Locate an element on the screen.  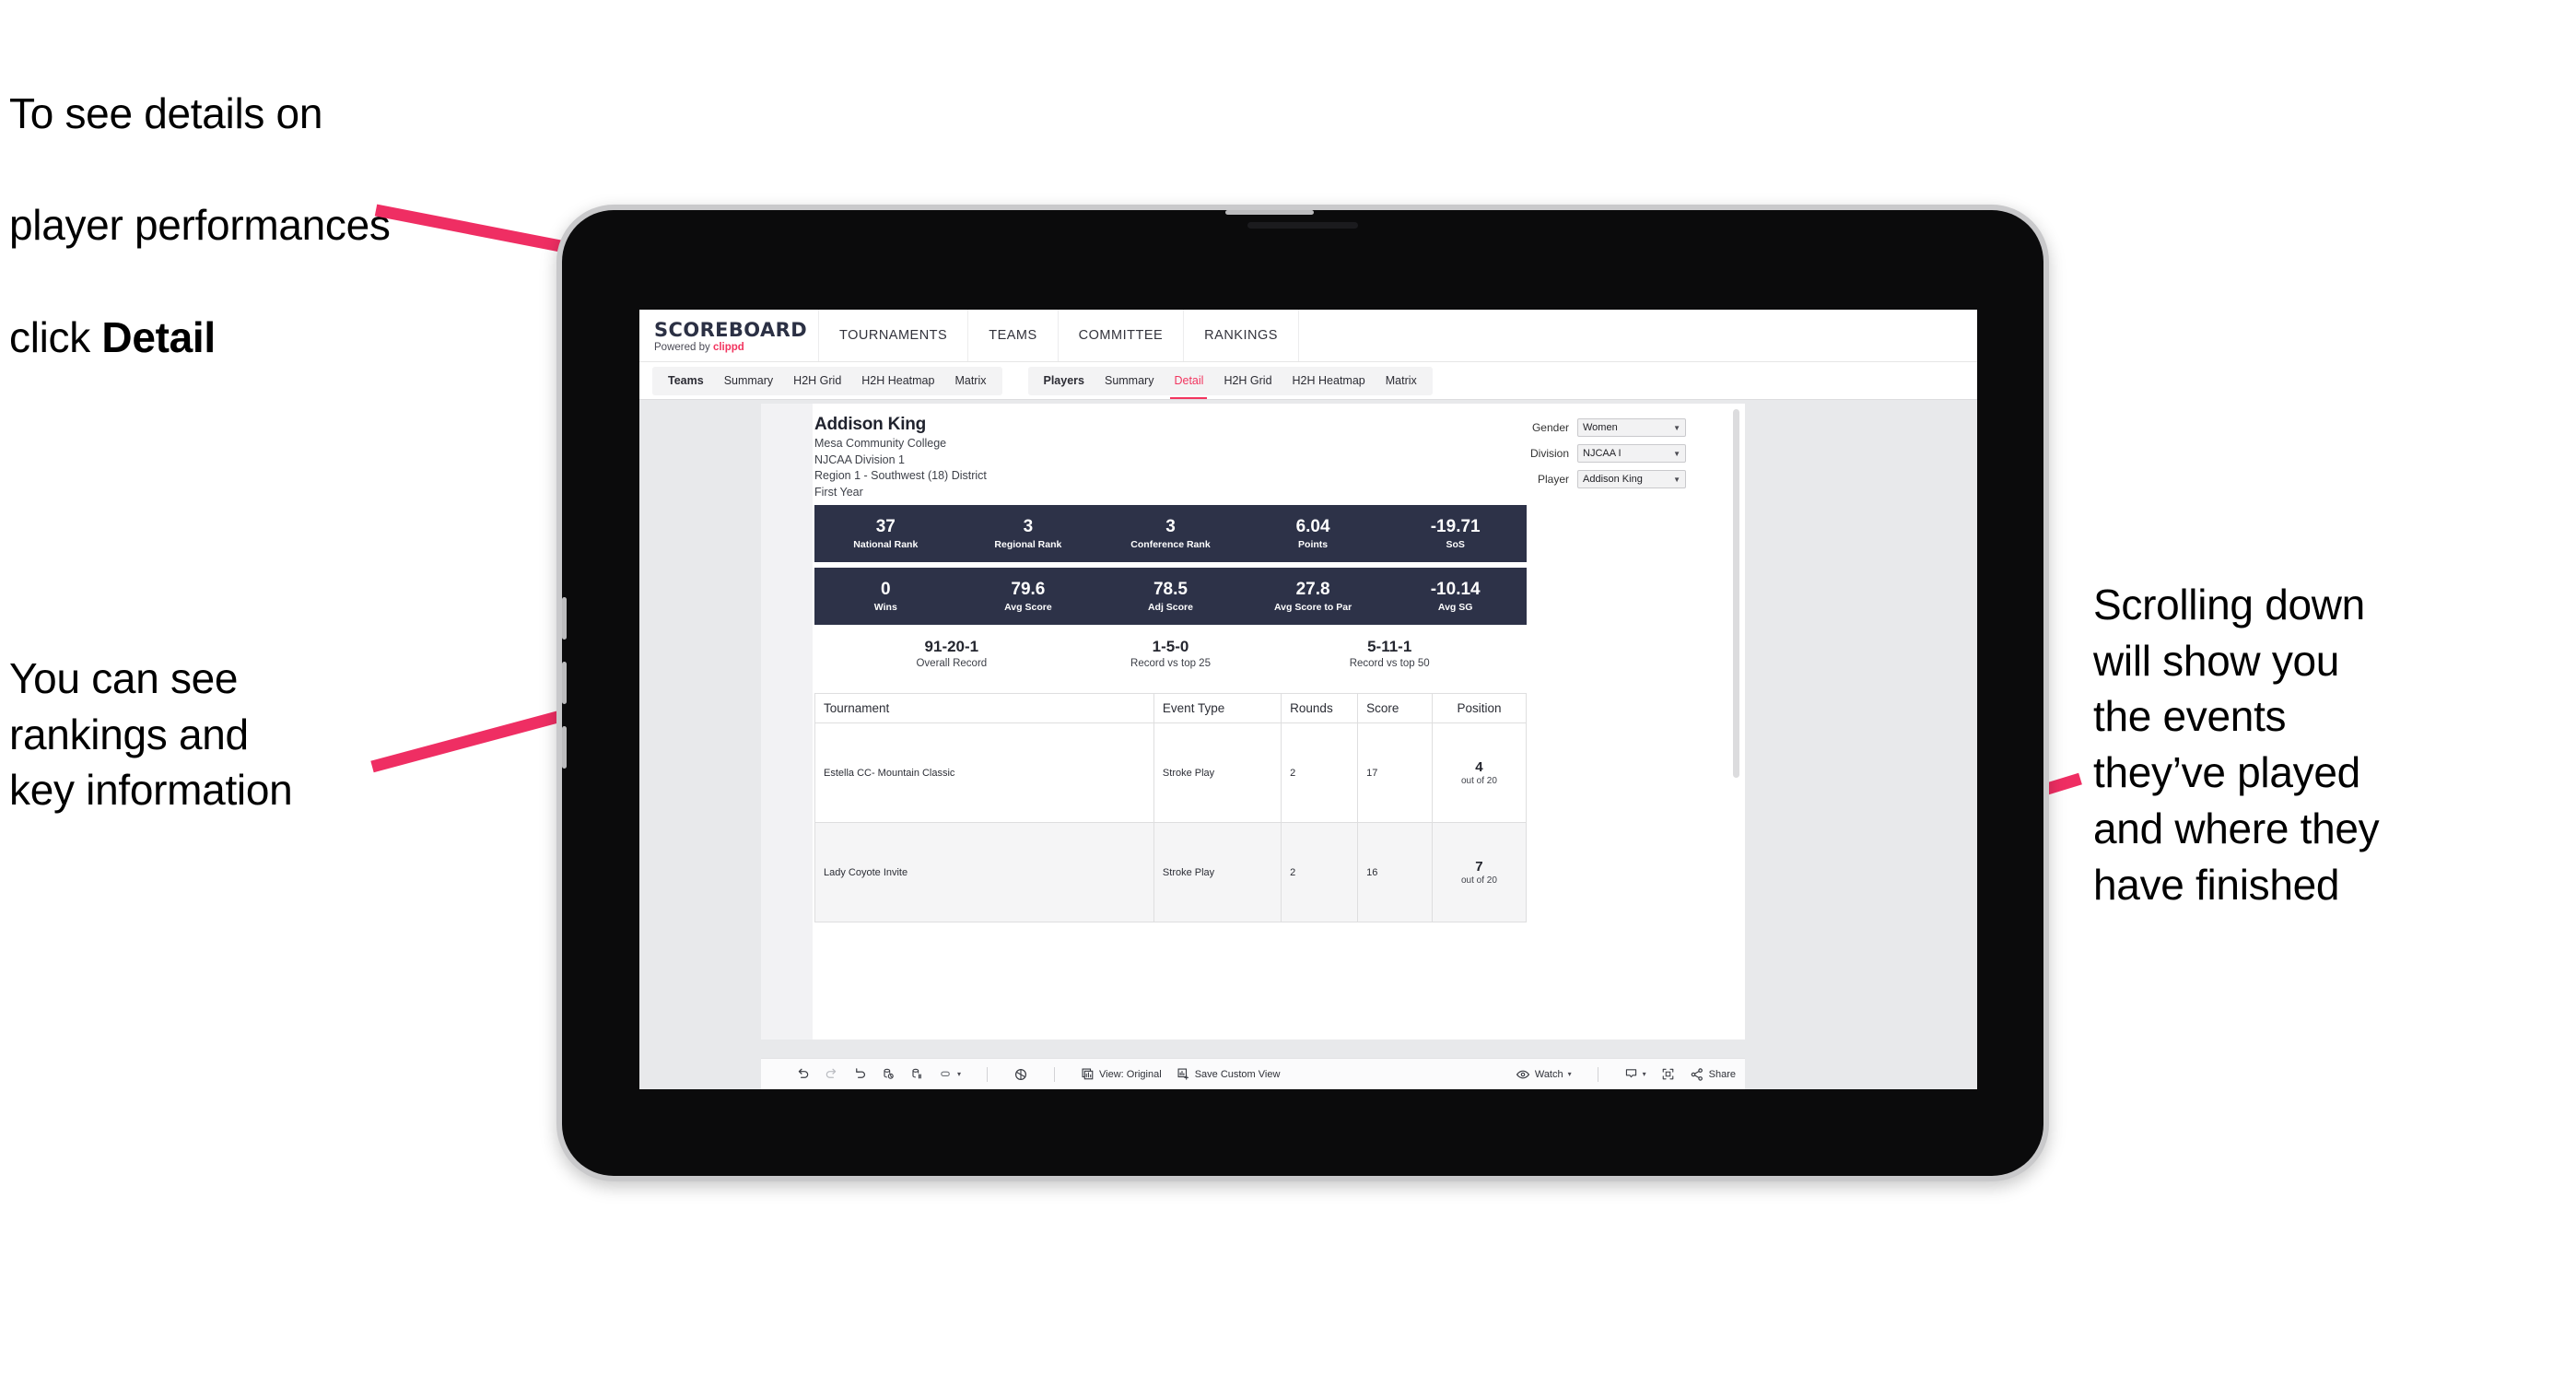
stat-conference-rank-label: Conference Rank is located at coordinates (1170, 545).